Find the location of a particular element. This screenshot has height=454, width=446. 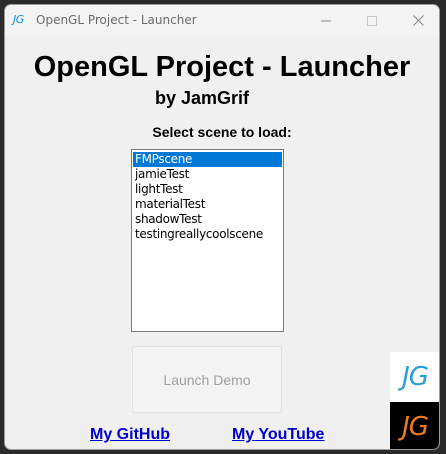

scene-item-lighttest: lightTest is located at coordinates (207, 189).